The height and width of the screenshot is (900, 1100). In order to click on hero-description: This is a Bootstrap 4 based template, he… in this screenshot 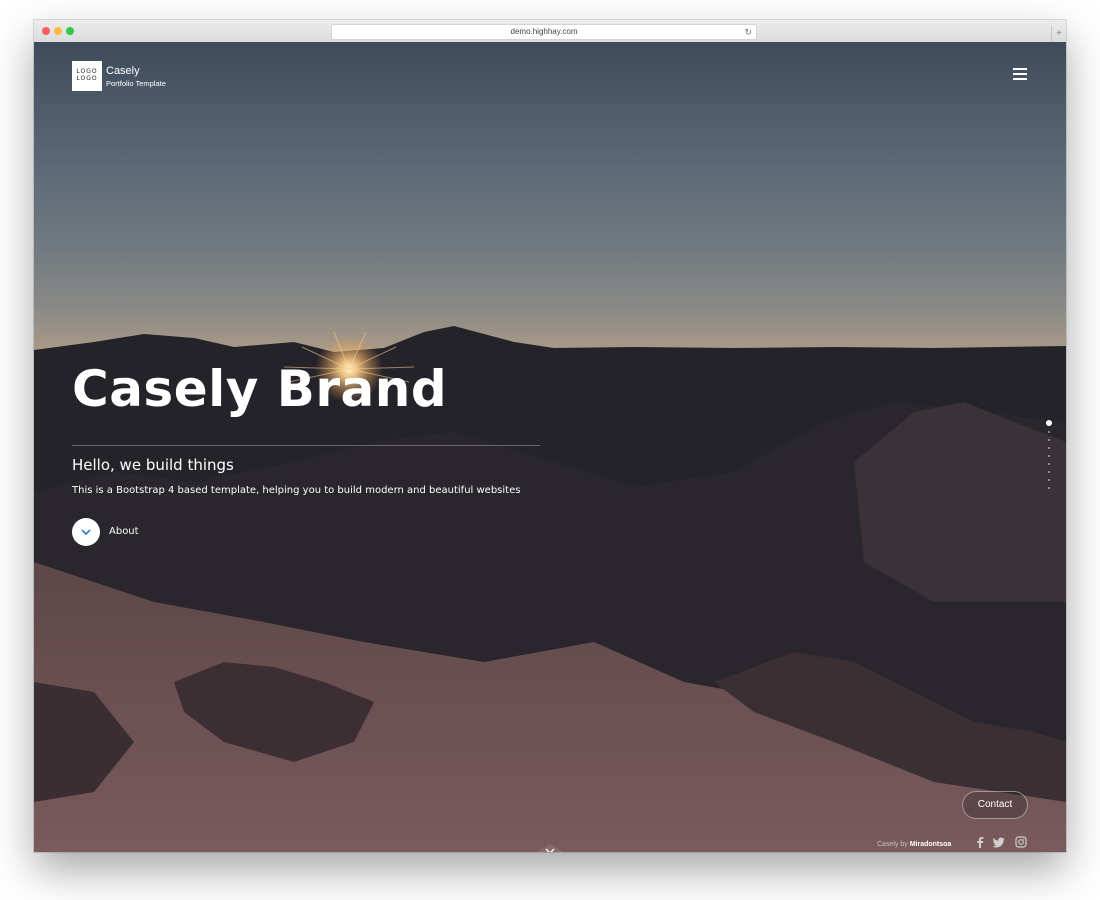, I will do `click(296, 490)`.